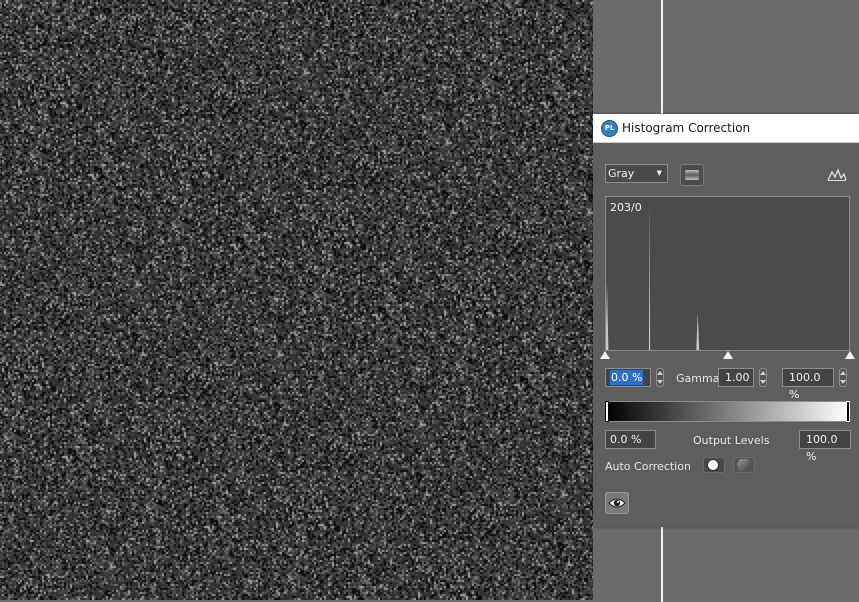  I want to click on black-input-level-value: 0.0 %, so click(627, 377).